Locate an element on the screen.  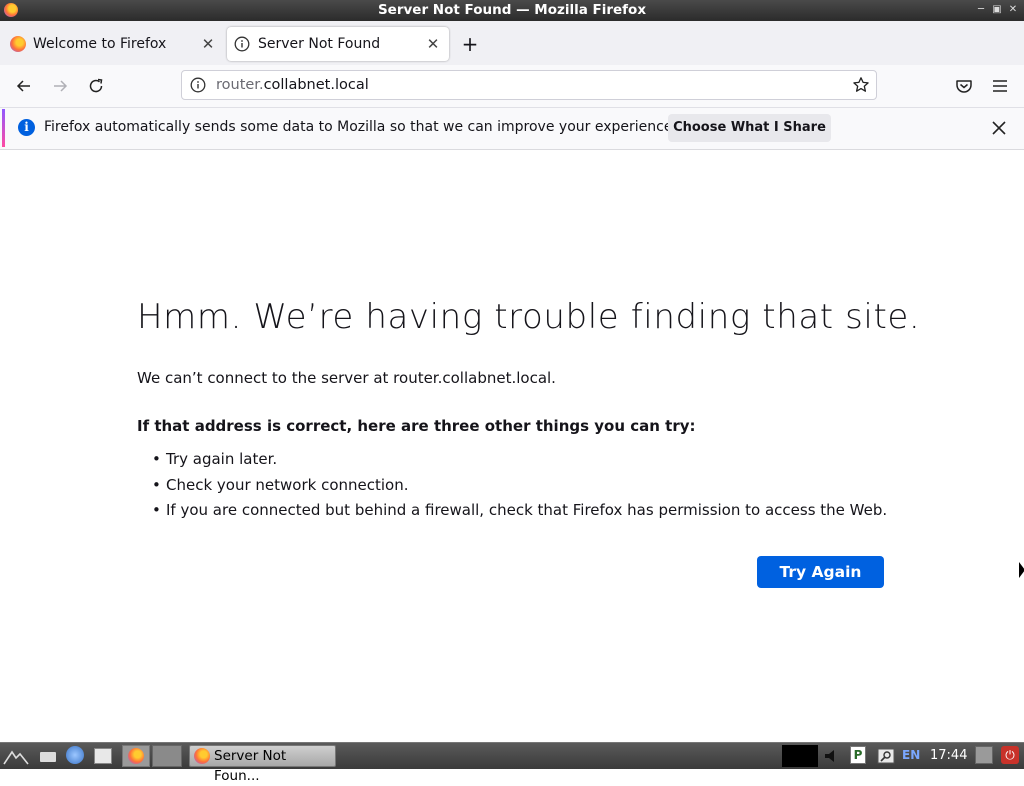
system-monitor-graph is located at coordinates (800, 756).